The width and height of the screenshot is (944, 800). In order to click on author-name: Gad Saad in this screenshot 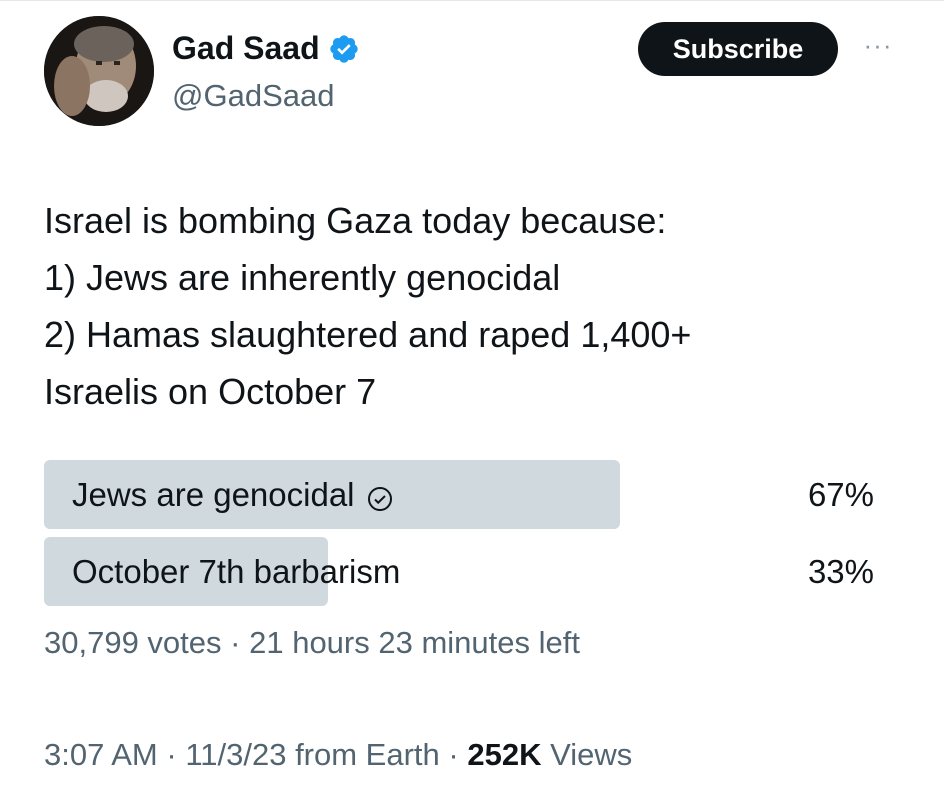, I will do `click(246, 48)`.